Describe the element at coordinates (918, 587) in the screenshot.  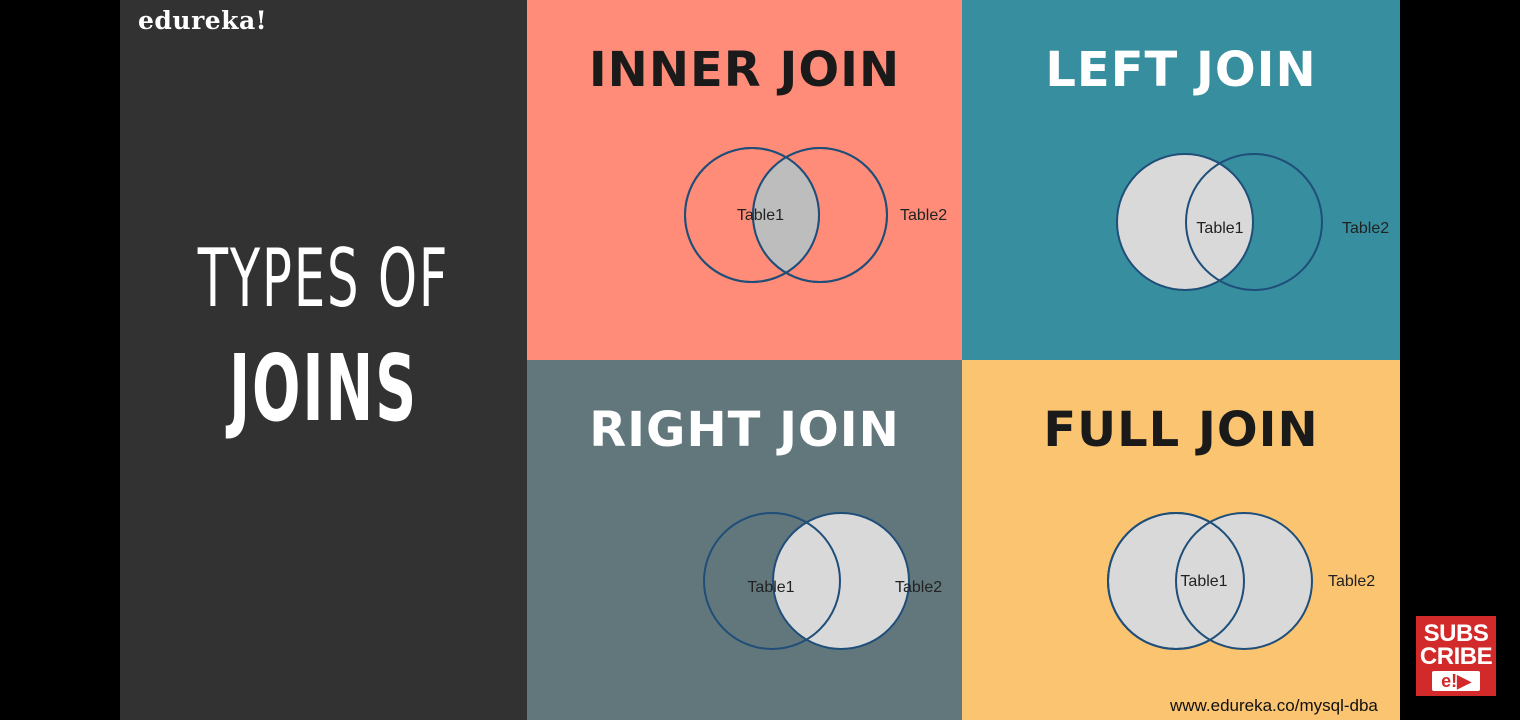
I see `right-right-label: Table2` at that location.